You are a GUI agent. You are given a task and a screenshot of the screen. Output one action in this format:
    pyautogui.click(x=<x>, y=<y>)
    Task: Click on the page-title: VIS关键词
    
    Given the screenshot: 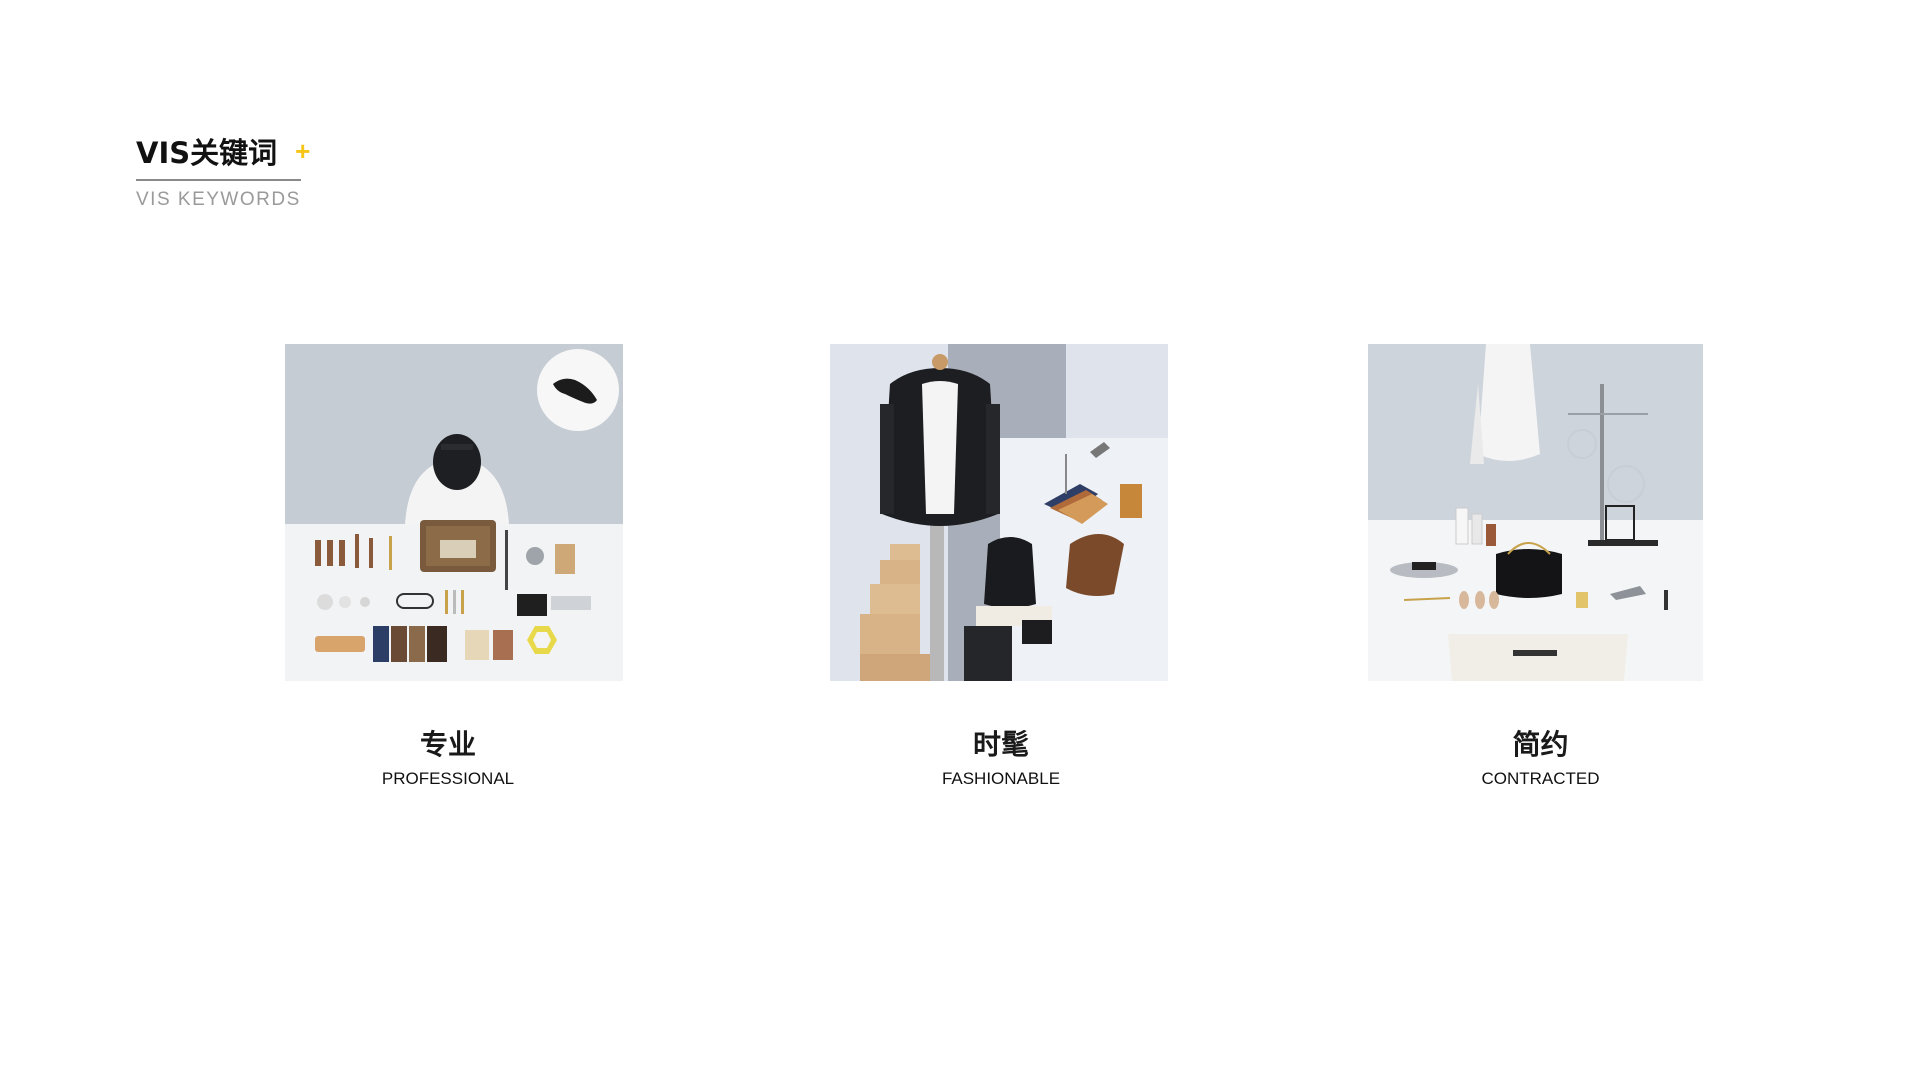 What is the action you would take?
    pyautogui.click(x=207, y=153)
    